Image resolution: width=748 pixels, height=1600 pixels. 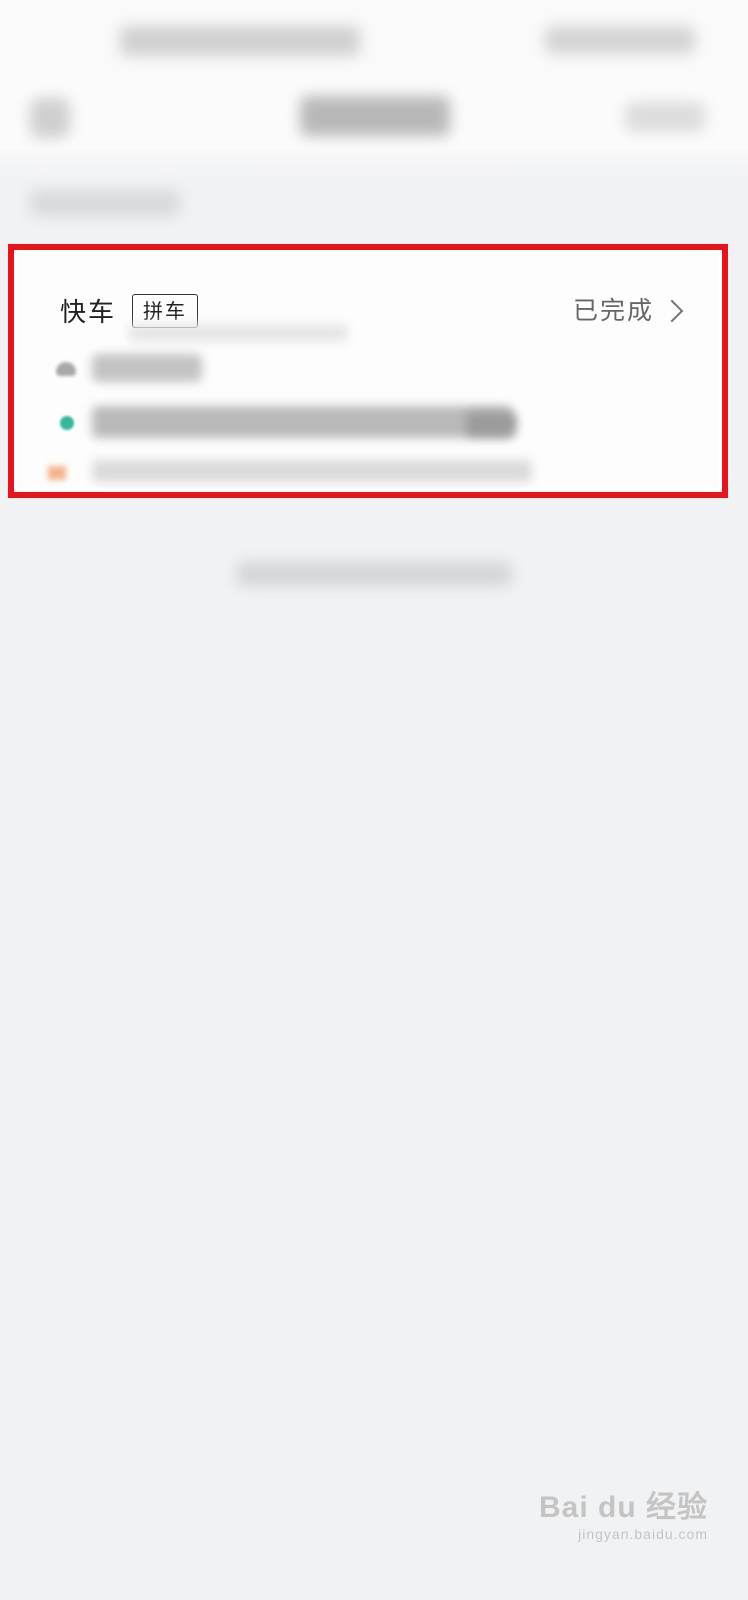 I want to click on status-bar-right-obscured, so click(x=620, y=40).